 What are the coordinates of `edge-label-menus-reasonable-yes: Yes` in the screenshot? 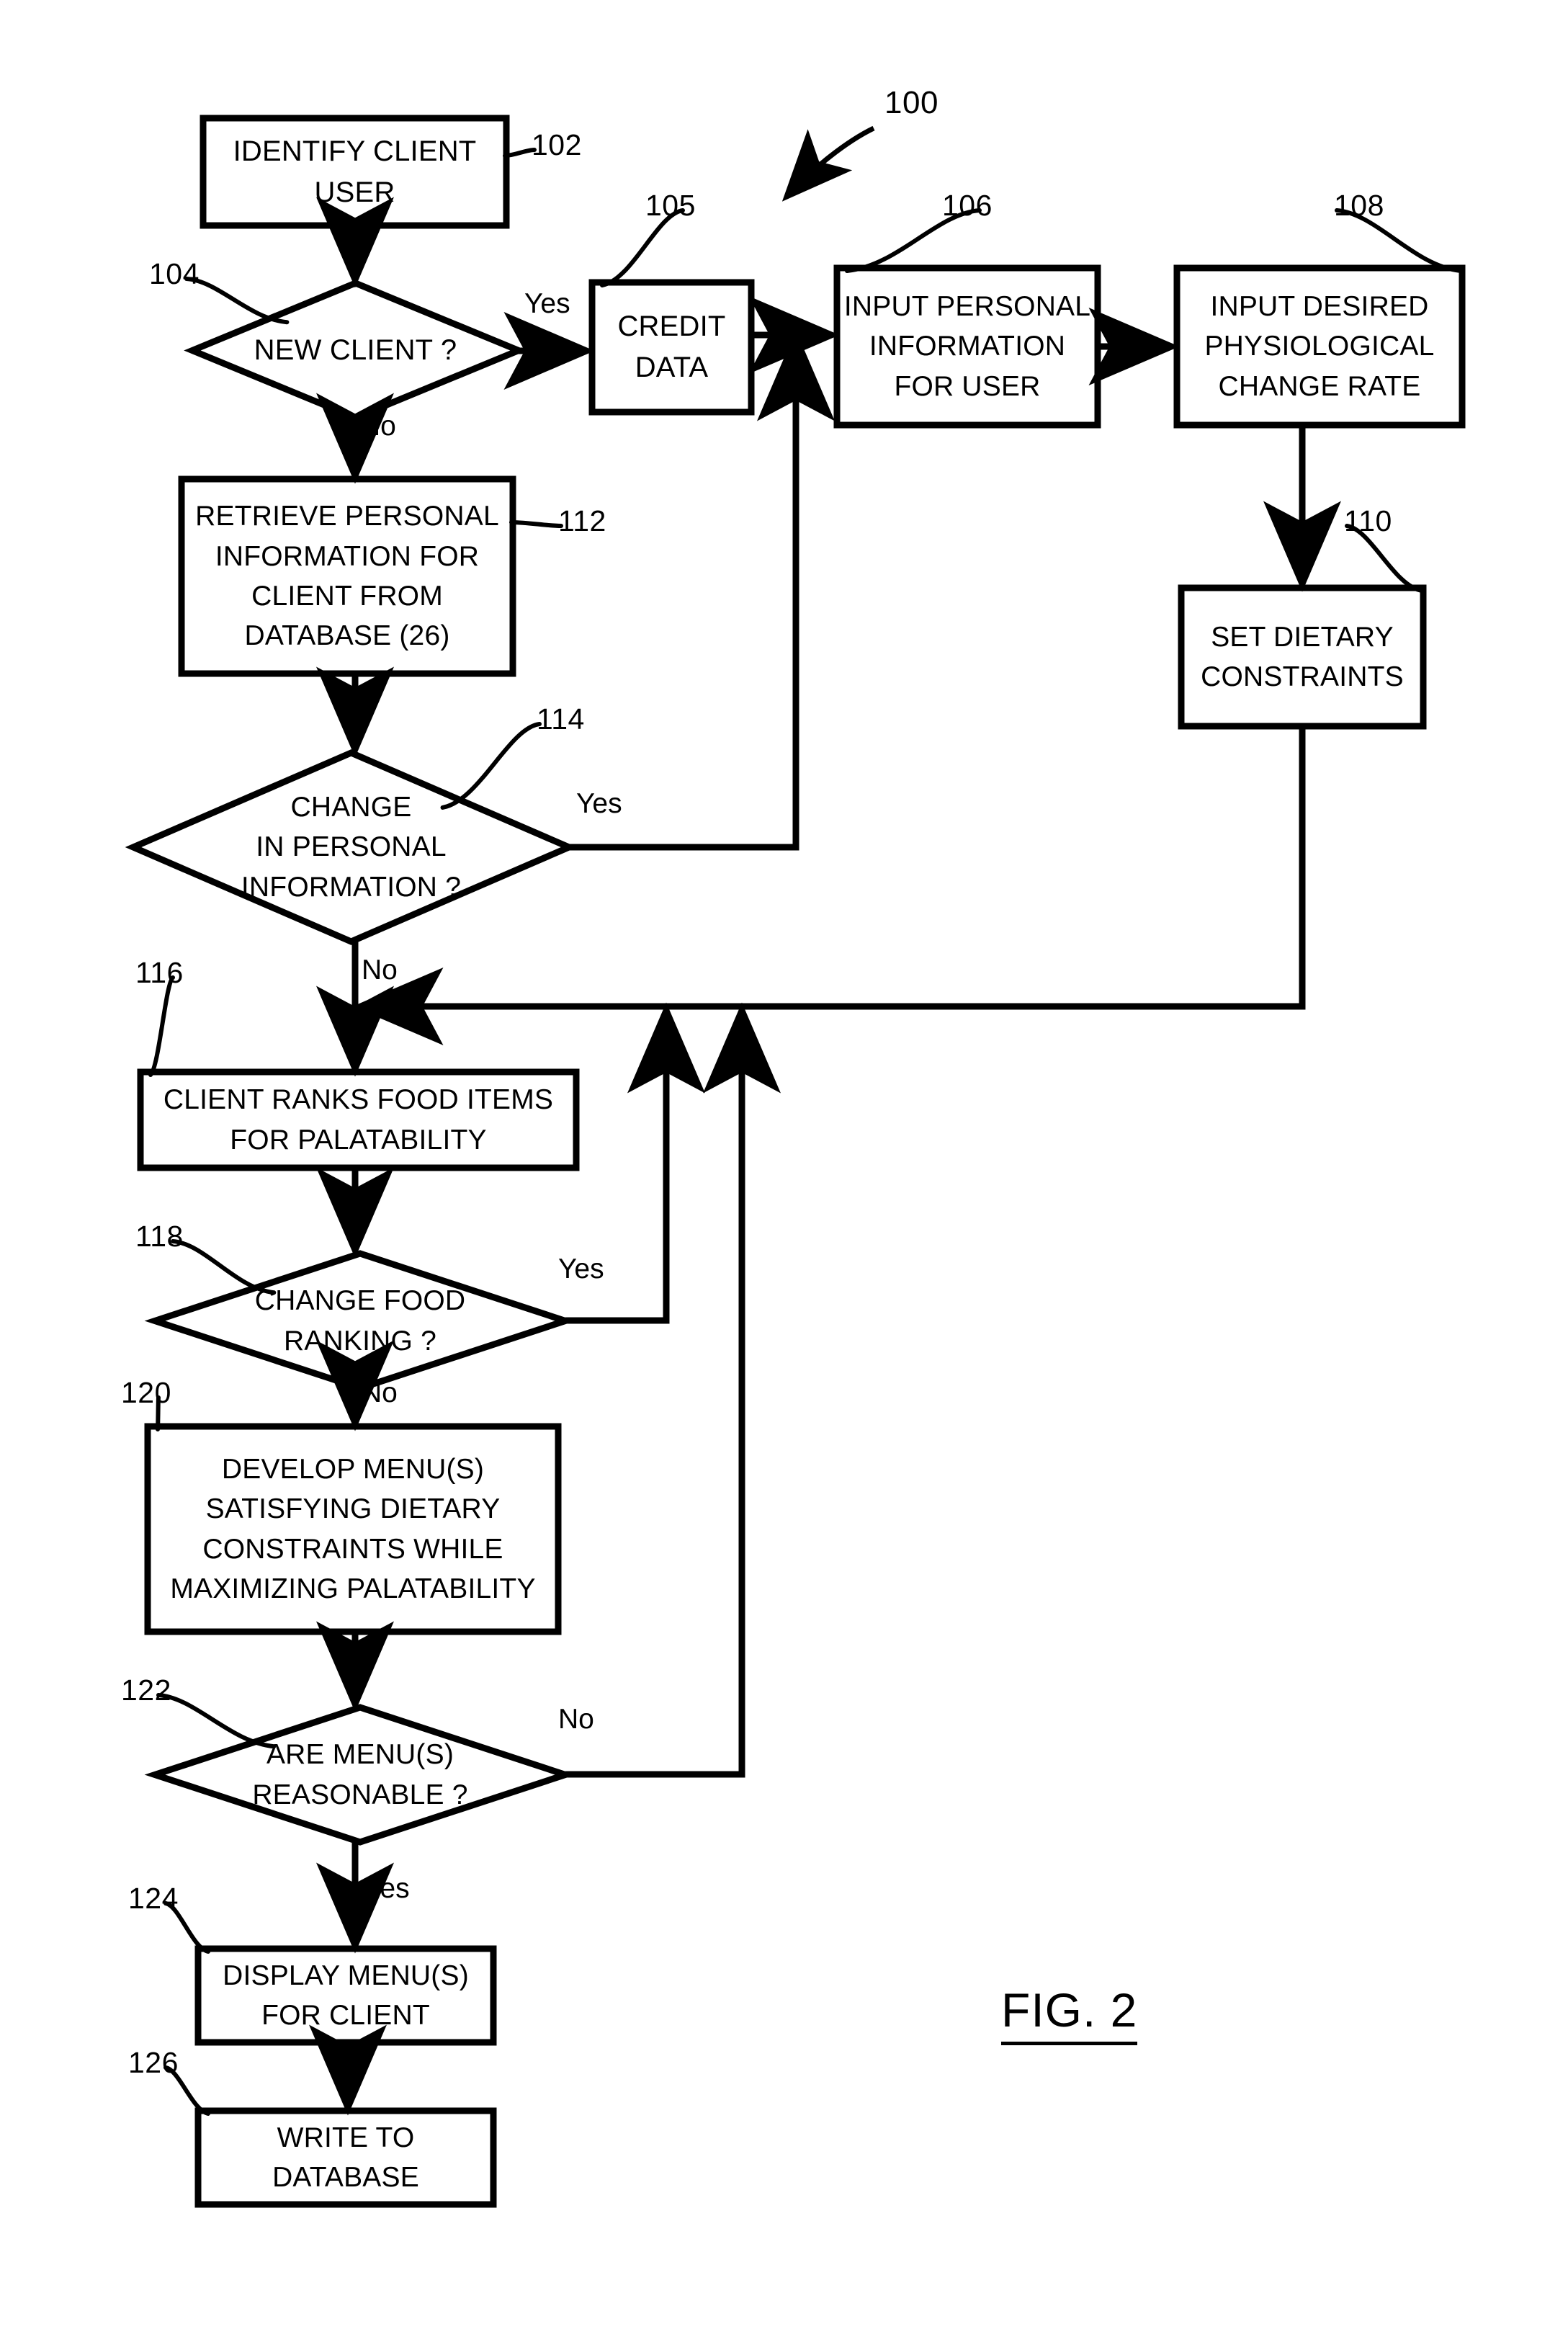 It's located at (387, 1889).